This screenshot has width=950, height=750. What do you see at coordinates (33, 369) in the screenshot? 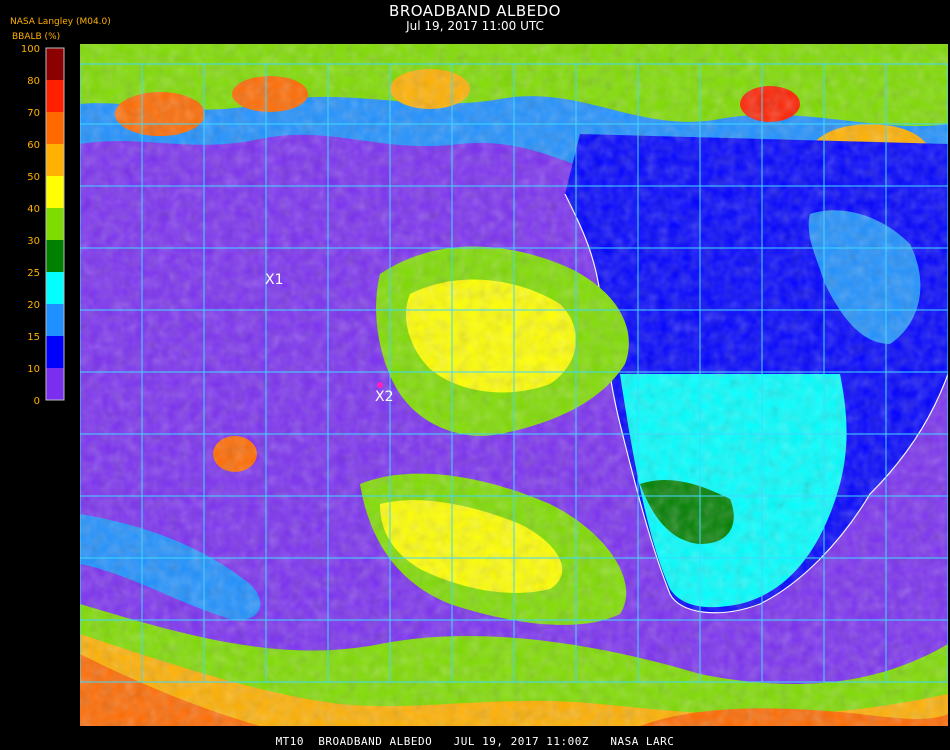
I see `legend-tick-label: 10` at bounding box center [33, 369].